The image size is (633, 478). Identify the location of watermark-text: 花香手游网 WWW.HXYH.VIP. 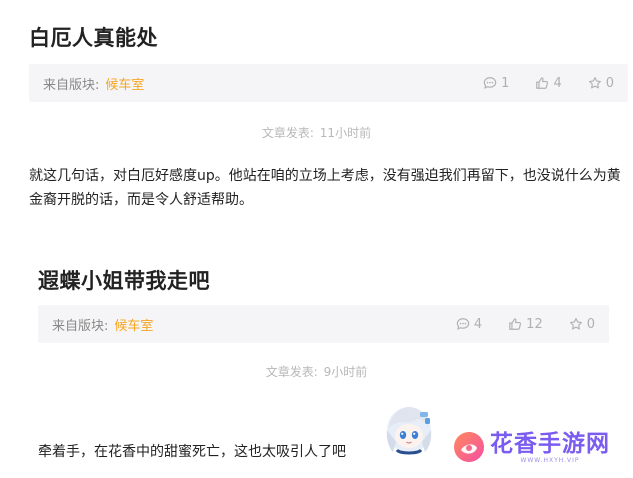
(550, 447).